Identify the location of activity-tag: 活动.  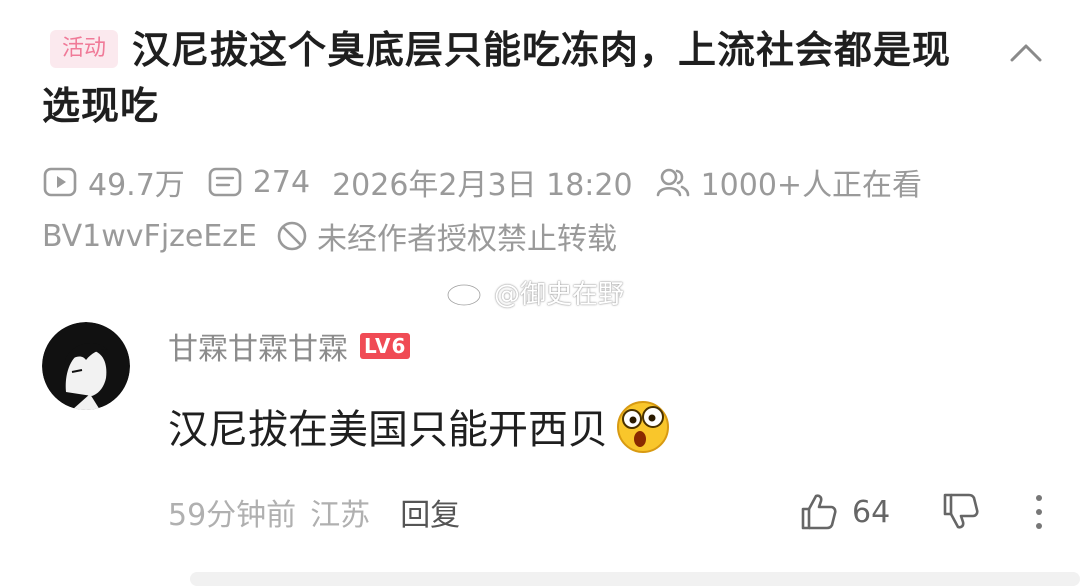
(84, 49).